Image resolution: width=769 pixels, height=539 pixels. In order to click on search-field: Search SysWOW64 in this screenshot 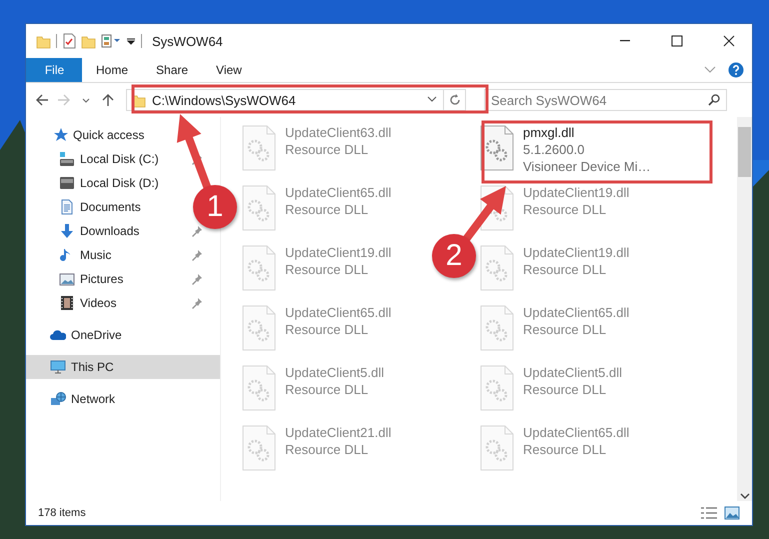, I will do `click(605, 100)`.